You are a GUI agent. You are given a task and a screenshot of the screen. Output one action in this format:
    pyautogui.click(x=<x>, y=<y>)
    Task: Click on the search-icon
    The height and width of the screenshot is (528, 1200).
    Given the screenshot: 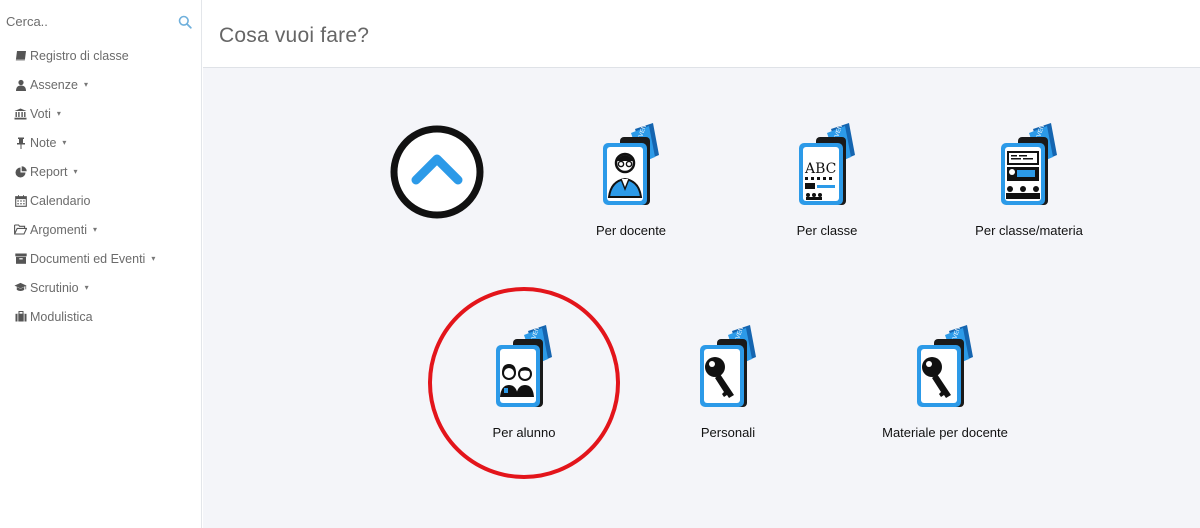 What is the action you would take?
    pyautogui.click(x=185, y=22)
    